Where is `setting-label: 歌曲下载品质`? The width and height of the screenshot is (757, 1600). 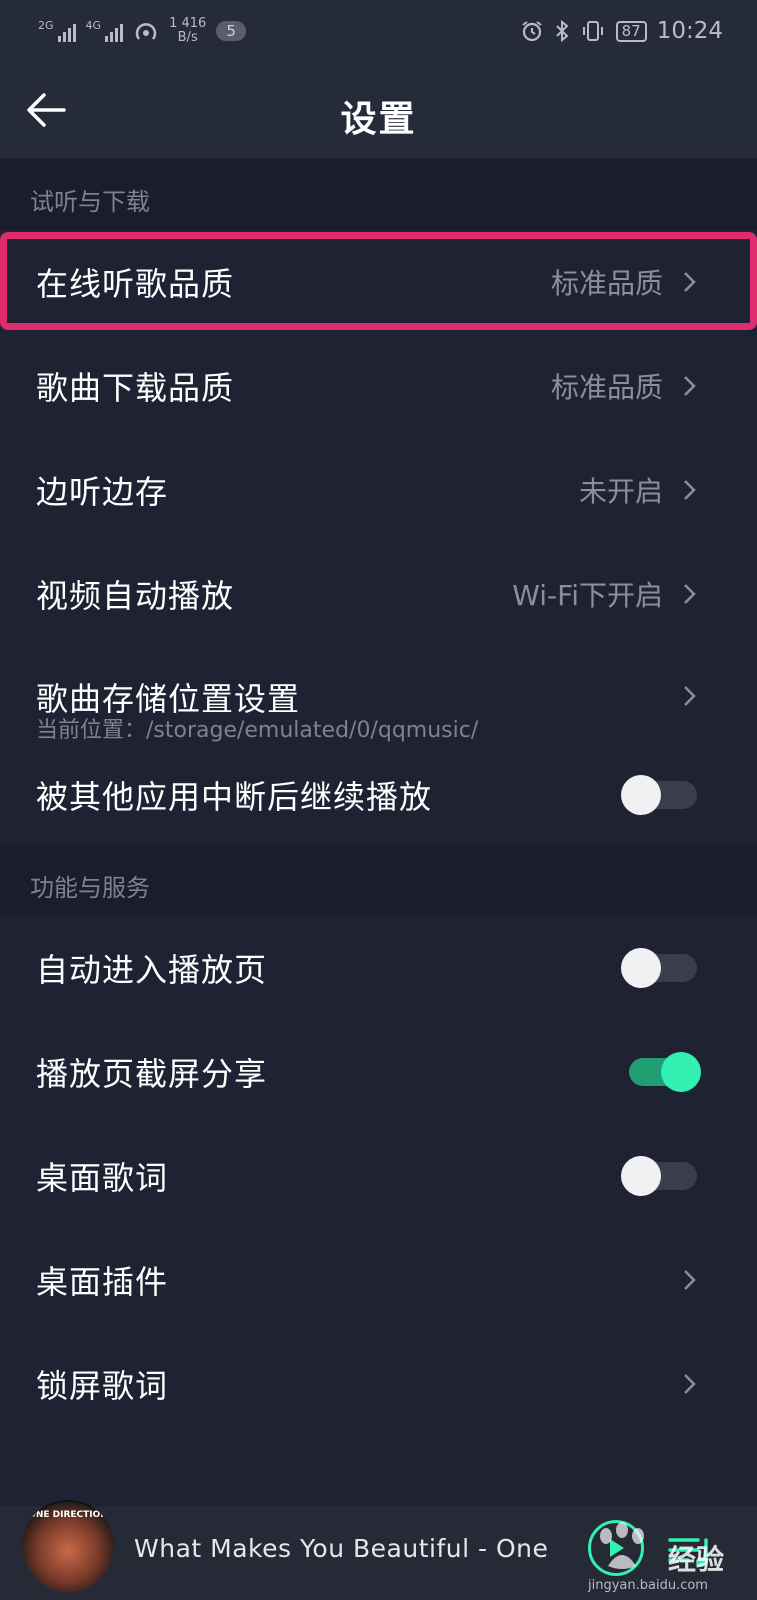
setting-label: 歌曲下载品质 is located at coordinates (135, 388).